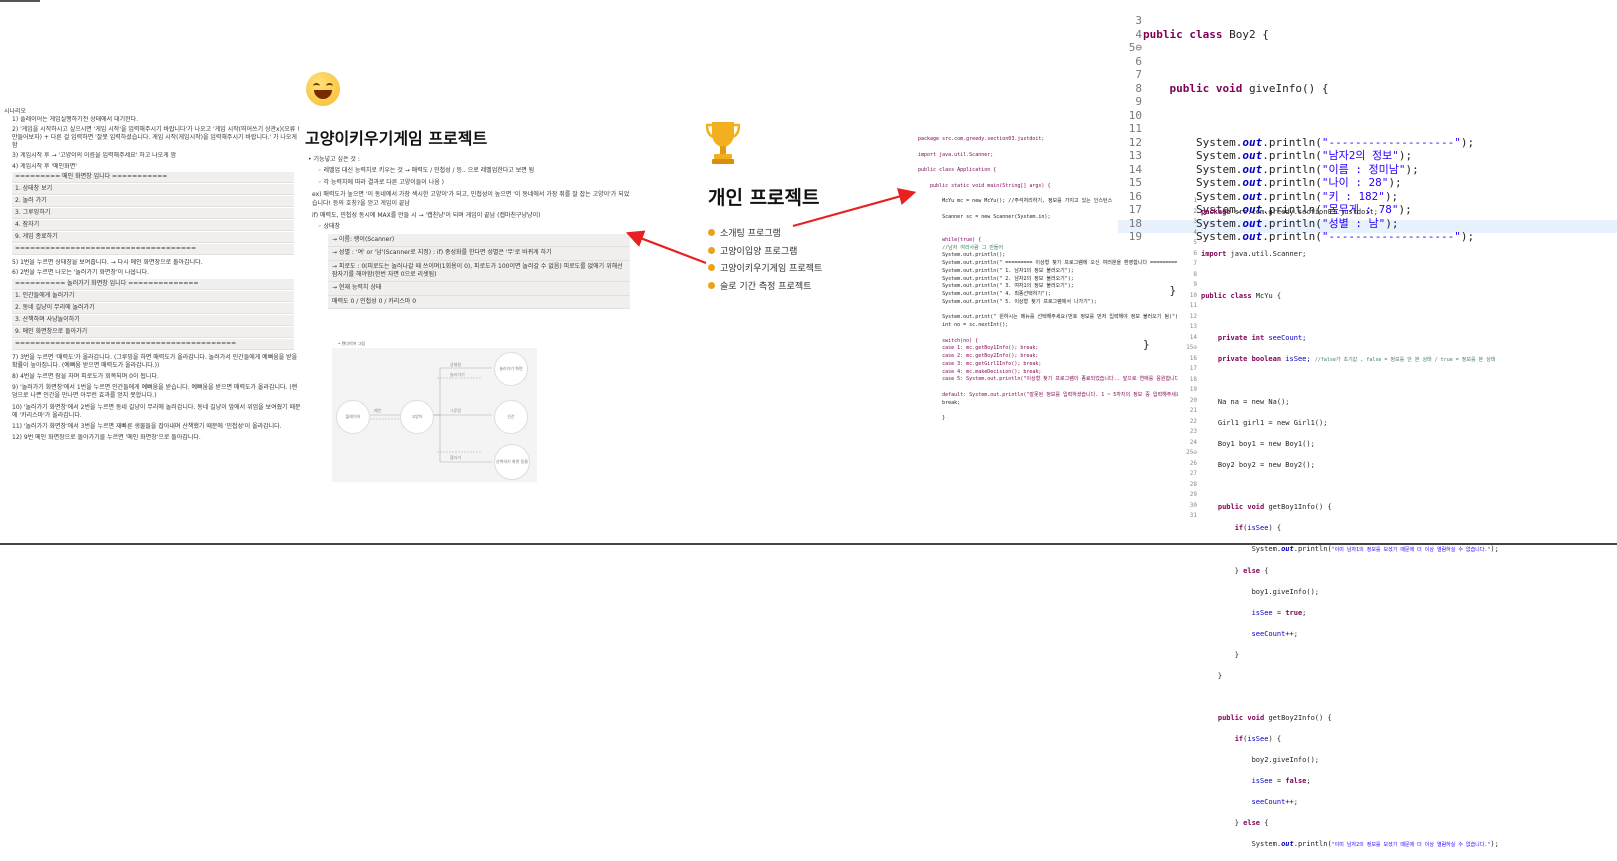  I want to click on code-line: int no = sc.nextInt();, so click(963, 325).